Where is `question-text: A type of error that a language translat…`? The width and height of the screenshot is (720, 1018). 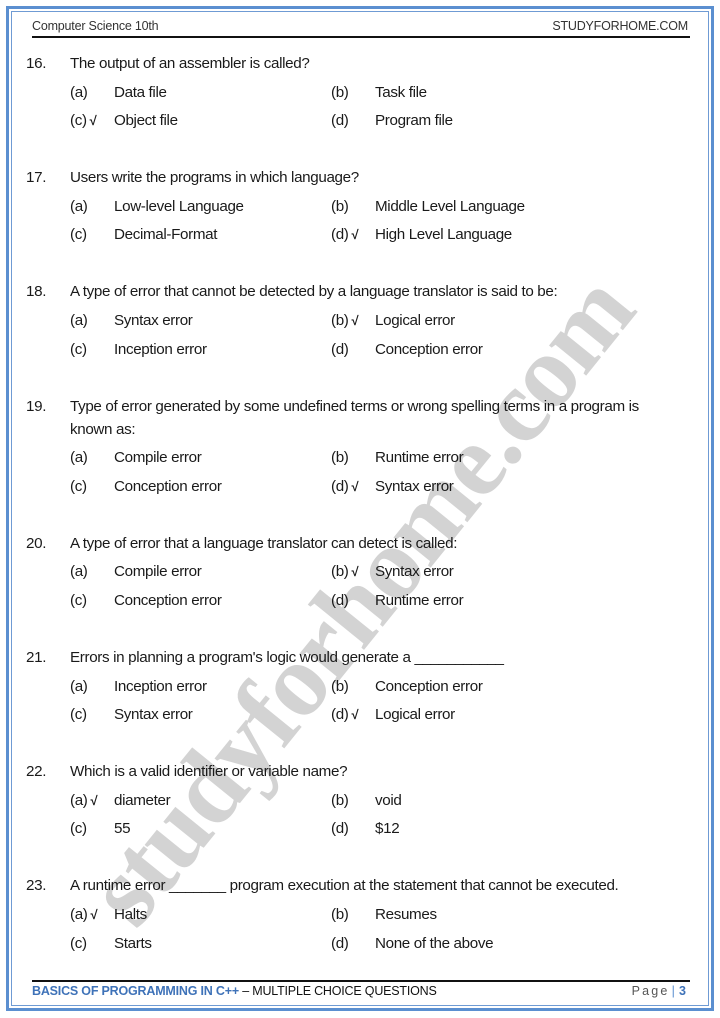 question-text: A type of error that a language translat… is located at coordinates (264, 543).